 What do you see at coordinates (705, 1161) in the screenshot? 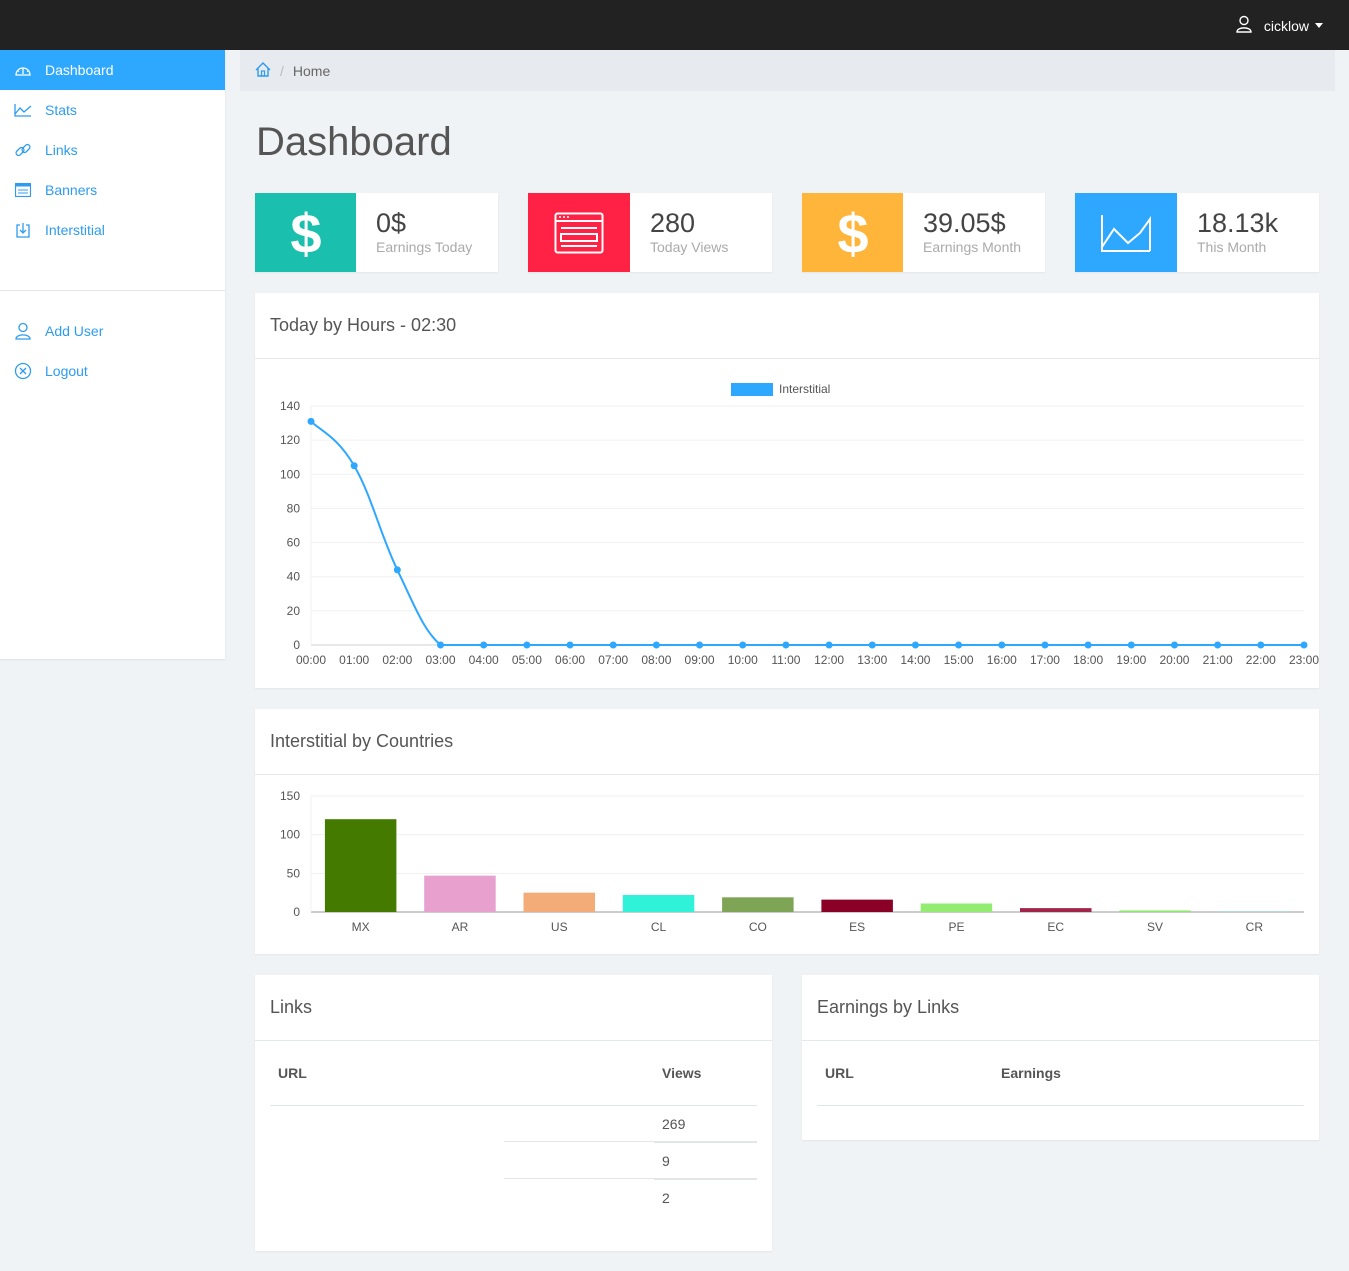
I see `link-views: 9` at bounding box center [705, 1161].